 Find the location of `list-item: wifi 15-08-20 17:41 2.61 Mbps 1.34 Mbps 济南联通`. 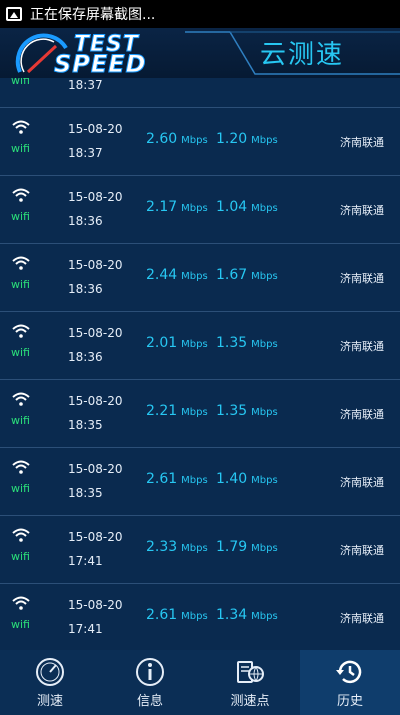

list-item: wifi 15-08-20 17:41 2.61 Mbps 1.34 Mbps 济南联通 is located at coordinates (200, 617).